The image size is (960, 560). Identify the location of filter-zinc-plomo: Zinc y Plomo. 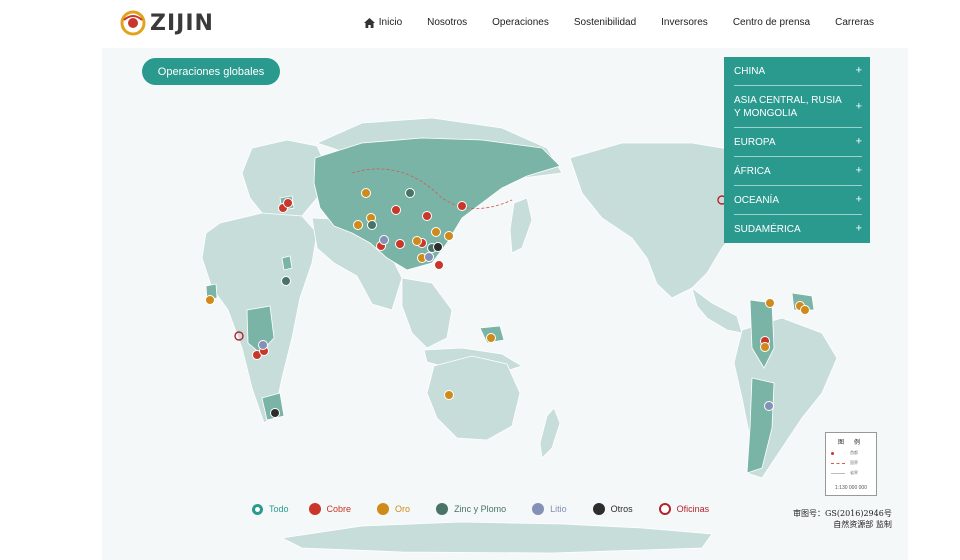
(471, 509).